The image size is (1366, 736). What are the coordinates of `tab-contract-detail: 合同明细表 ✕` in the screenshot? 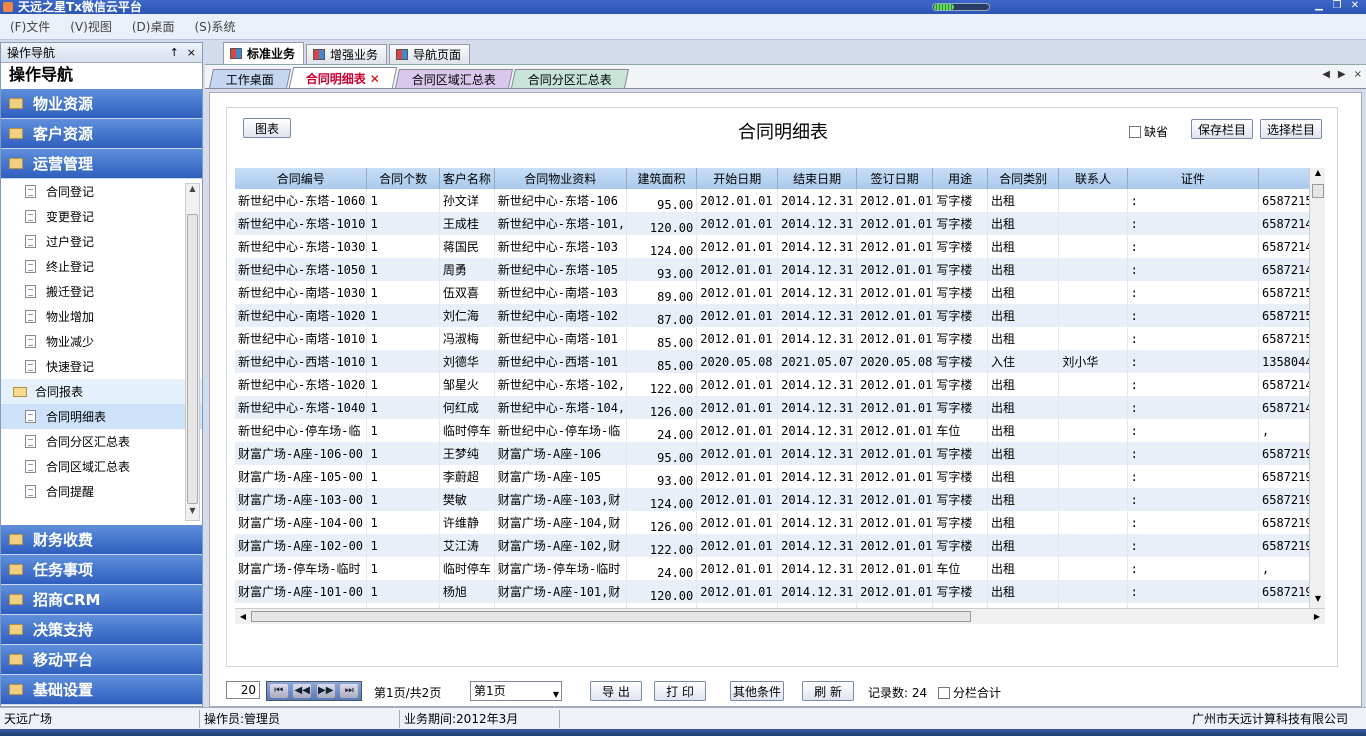 It's located at (343, 77).